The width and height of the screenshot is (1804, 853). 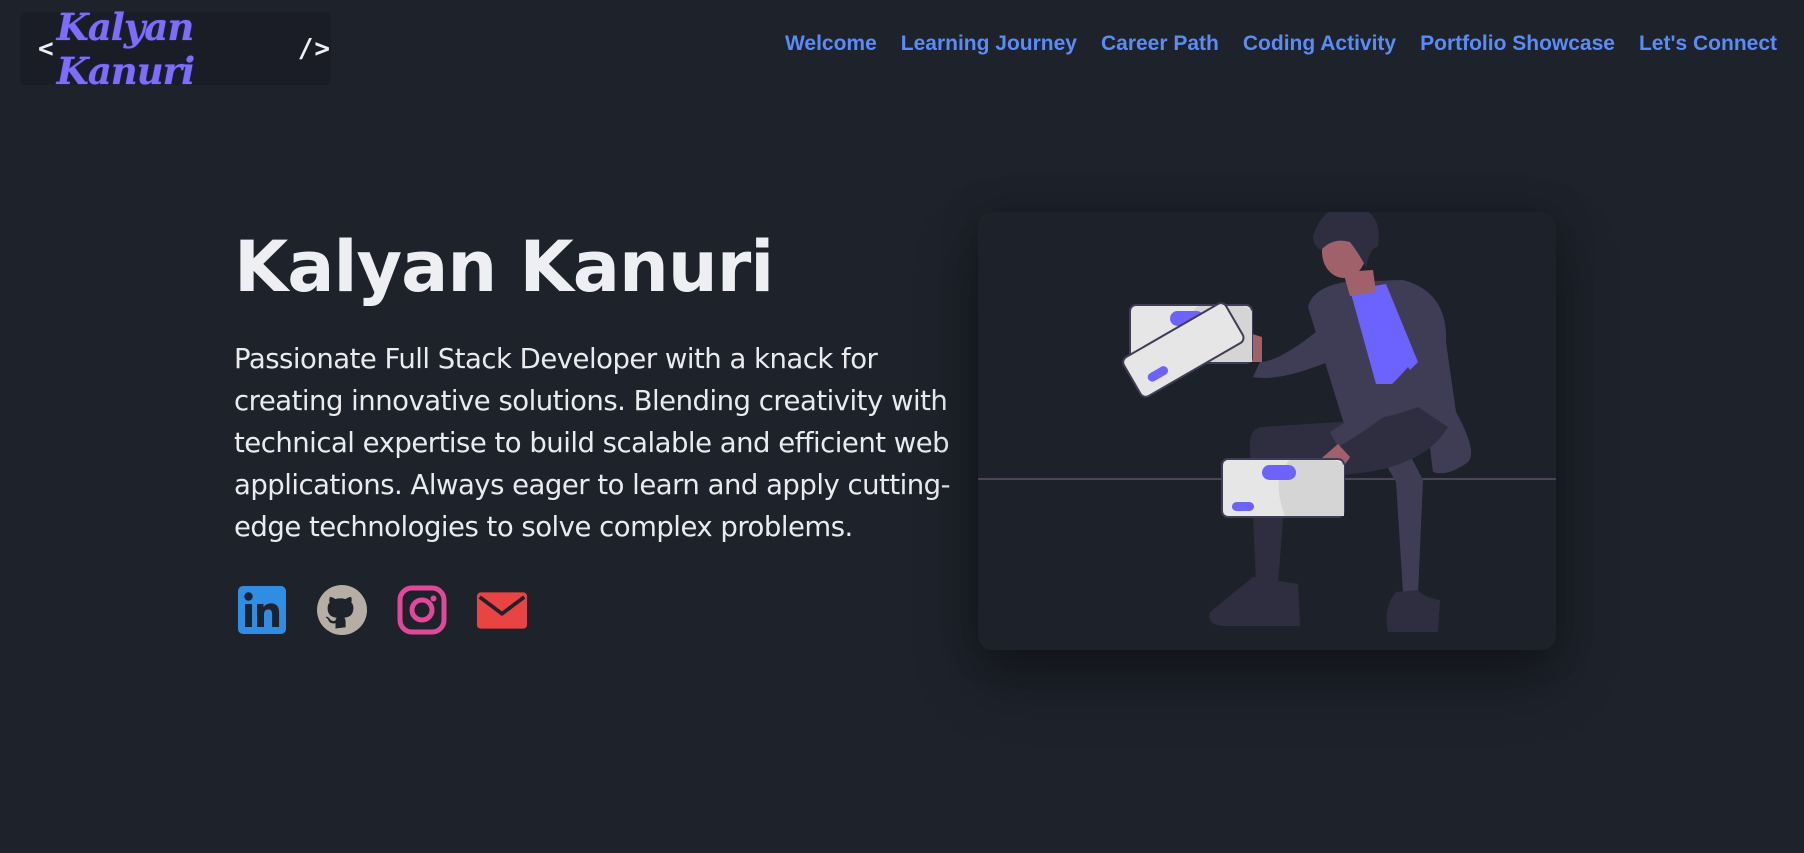 I want to click on linkedin-icon, so click(x=262, y=610).